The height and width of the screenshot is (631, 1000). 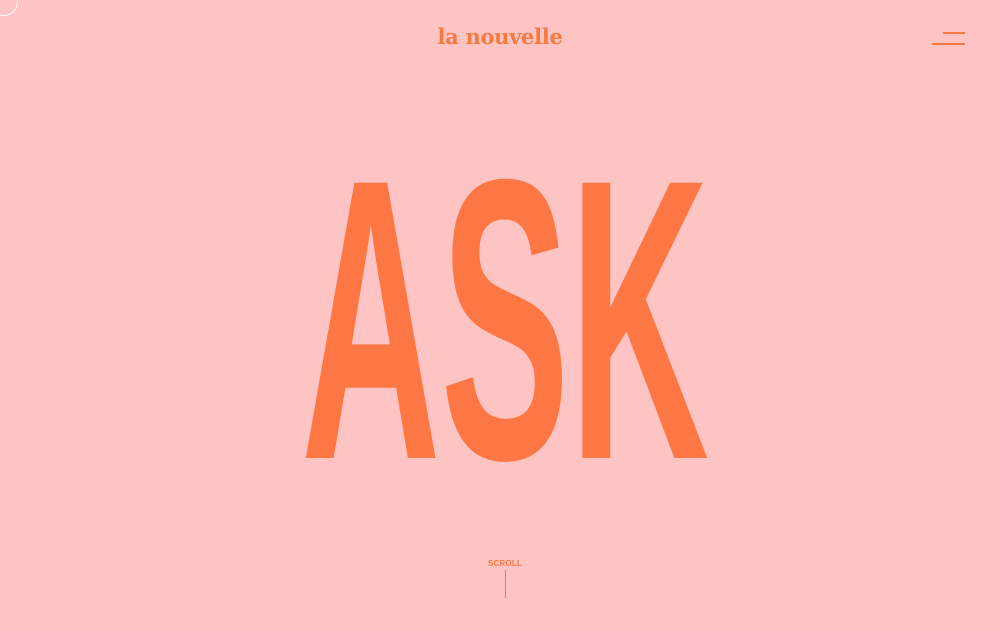 I want to click on scroll-indicator: SCROLL, so click(x=505, y=578).